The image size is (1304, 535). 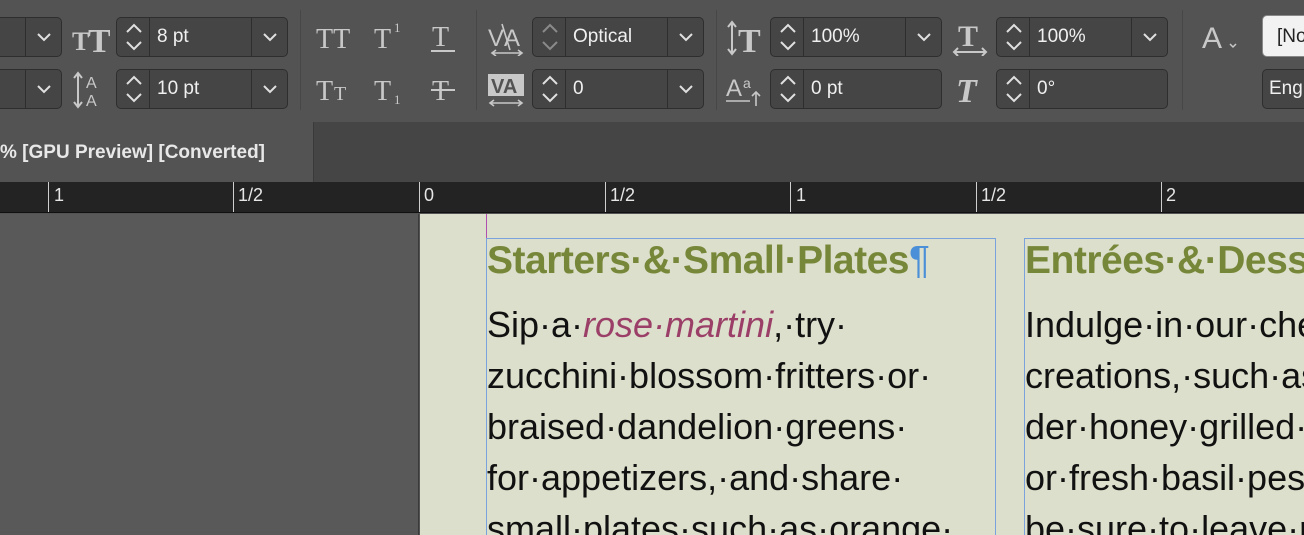 I want to click on language-select: Eng, so click(x=1283, y=89).